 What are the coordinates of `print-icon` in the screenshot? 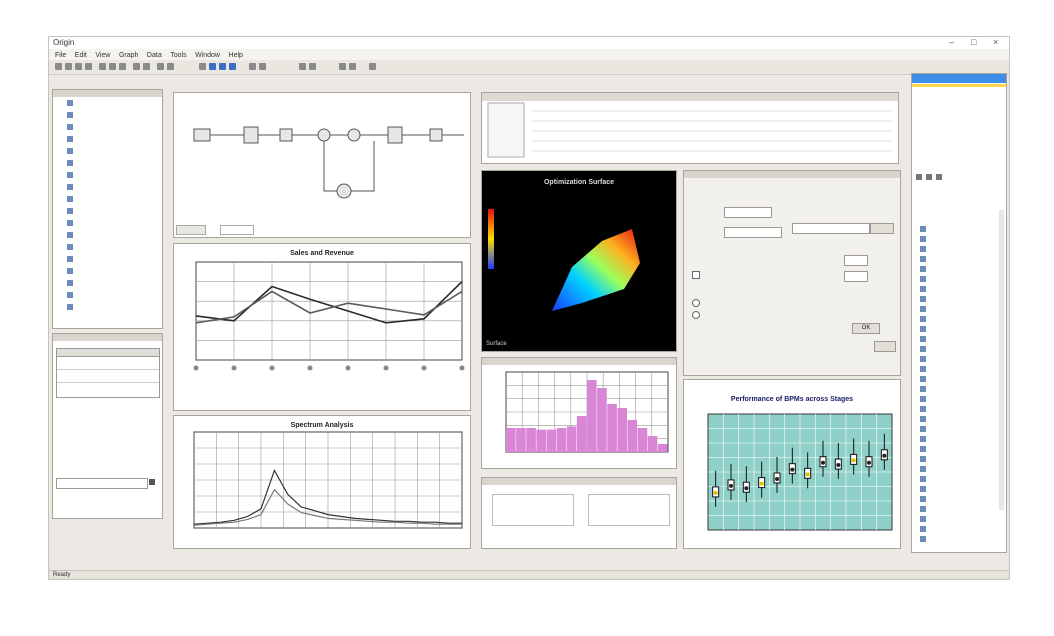 It's located at (88, 66).